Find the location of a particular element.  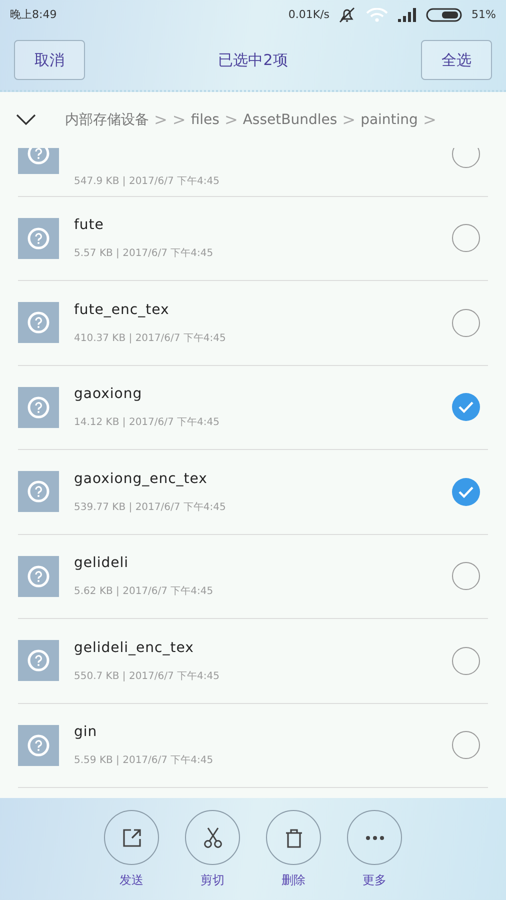

clock: 晚上8:49 is located at coordinates (33, 14).